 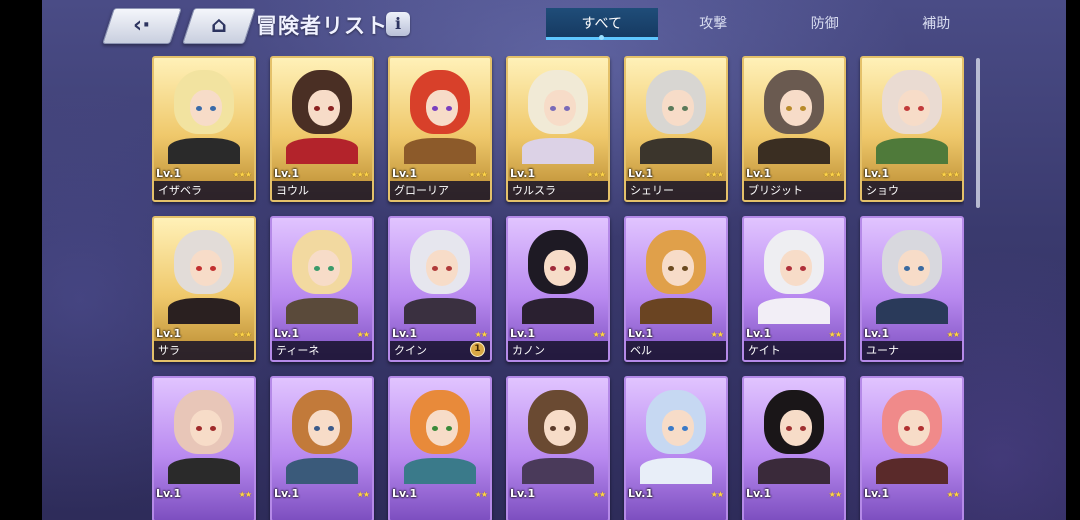 I want to click on character-name: カノン, so click(x=558, y=350).